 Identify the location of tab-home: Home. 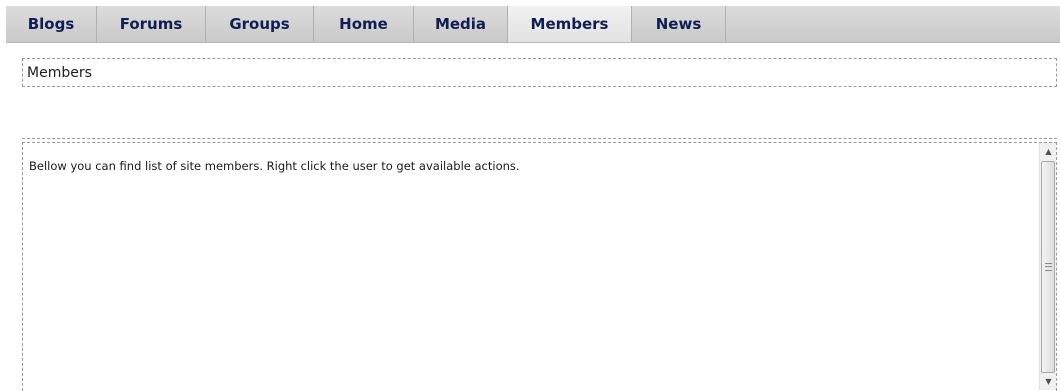
(364, 24).